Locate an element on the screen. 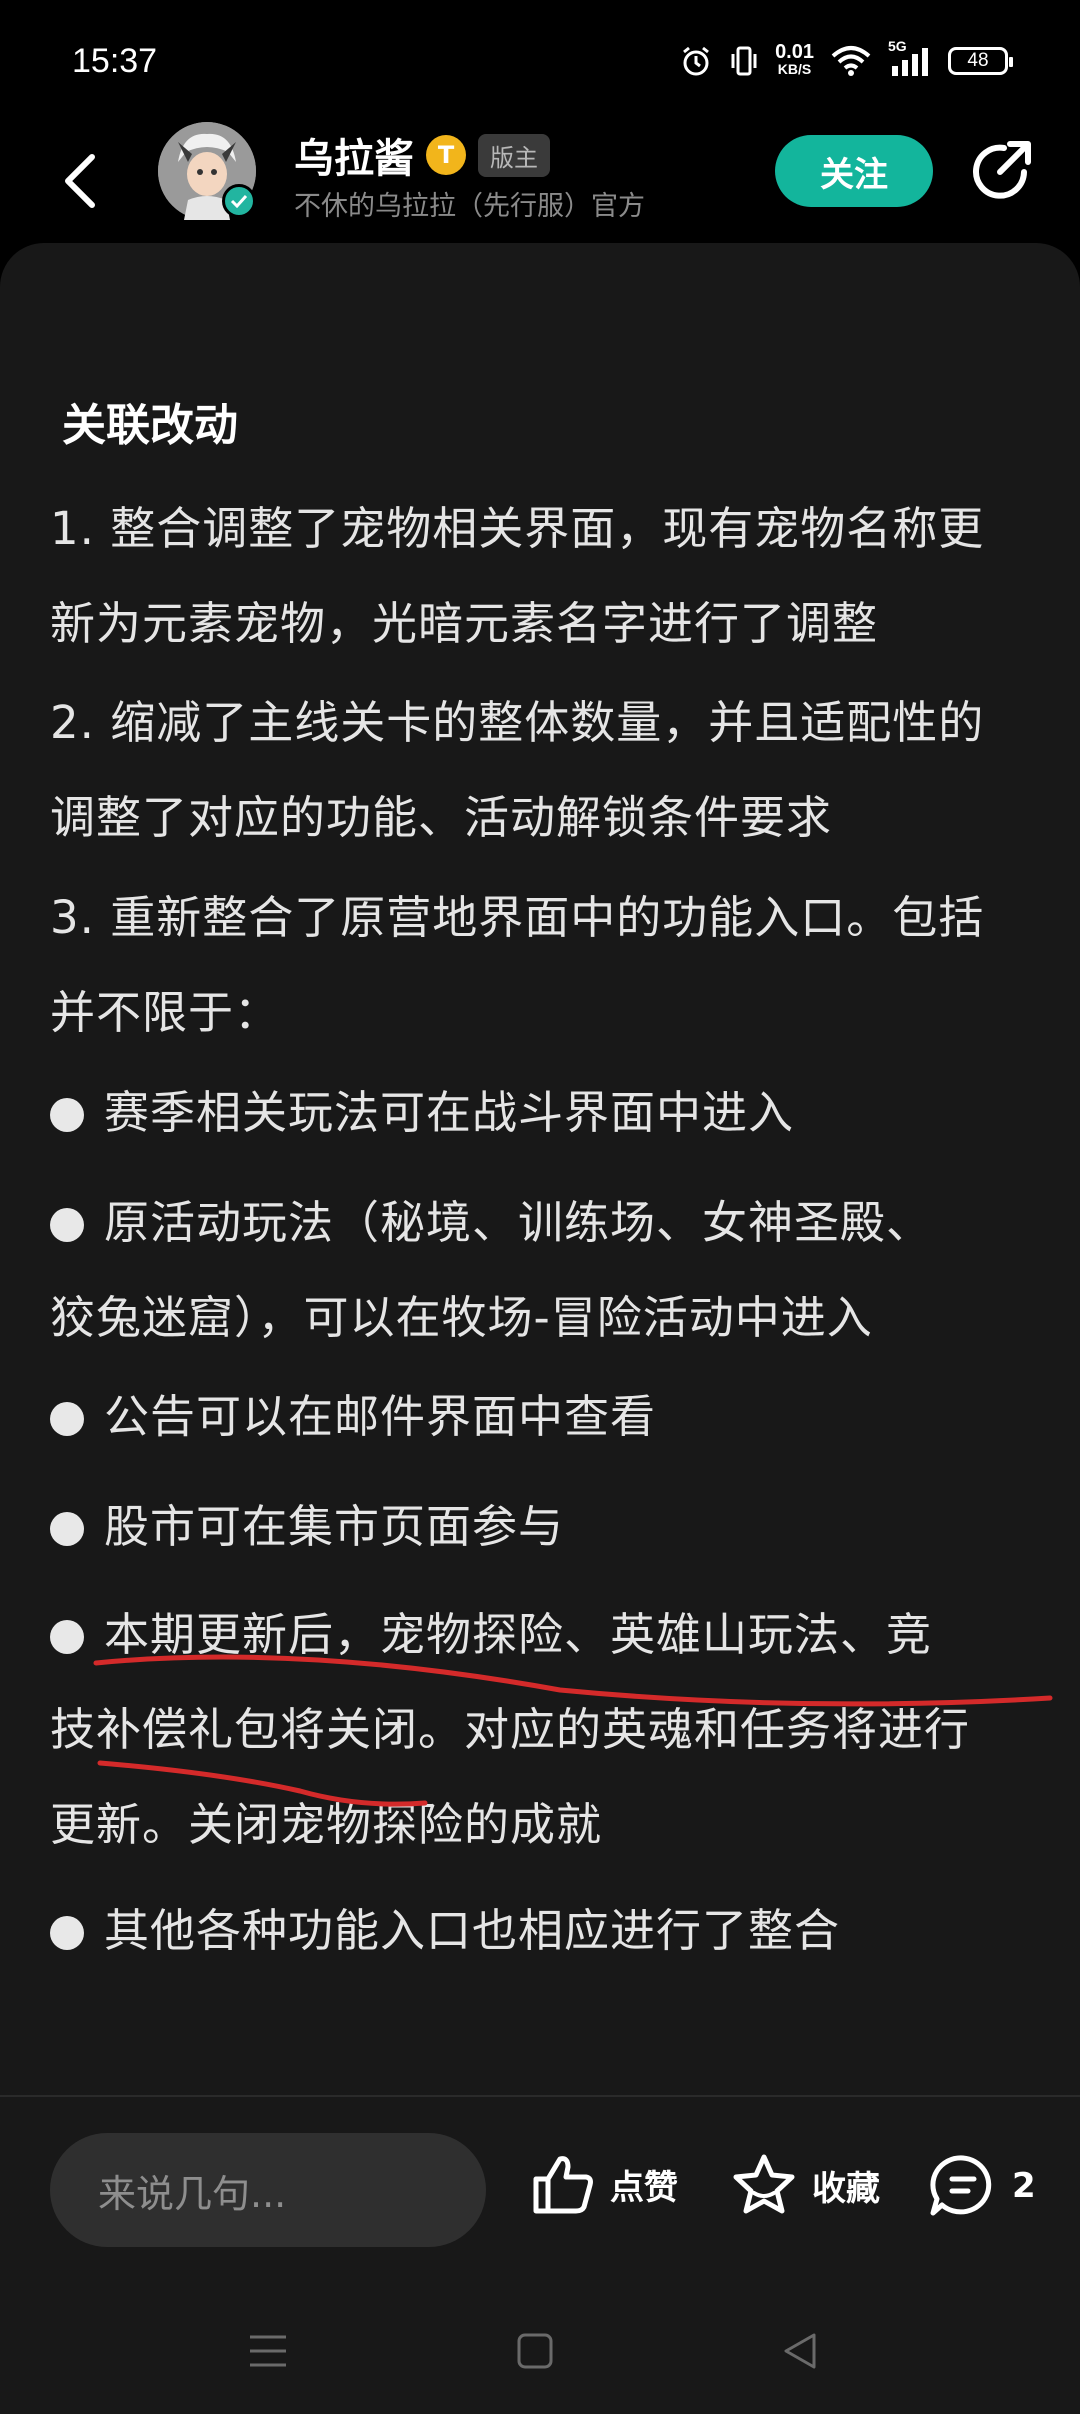  star-icon is located at coordinates (764, 2184).